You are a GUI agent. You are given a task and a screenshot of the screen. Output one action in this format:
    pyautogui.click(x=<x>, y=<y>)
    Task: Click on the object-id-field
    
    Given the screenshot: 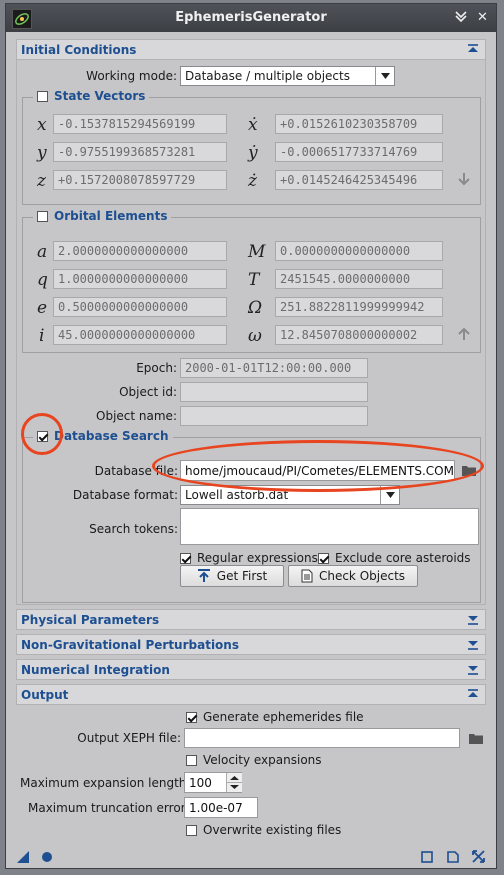 What is the action you would take?
    pyautogui.click(x=274, y=392)
    